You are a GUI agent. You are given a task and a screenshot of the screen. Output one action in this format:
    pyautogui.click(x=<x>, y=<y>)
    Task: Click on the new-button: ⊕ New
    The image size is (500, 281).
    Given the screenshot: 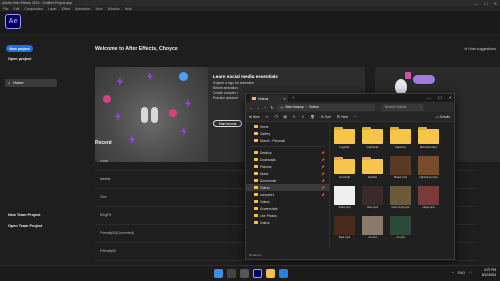 What is the action you would take?
    pyautogui.click(x=254, y=117)
    